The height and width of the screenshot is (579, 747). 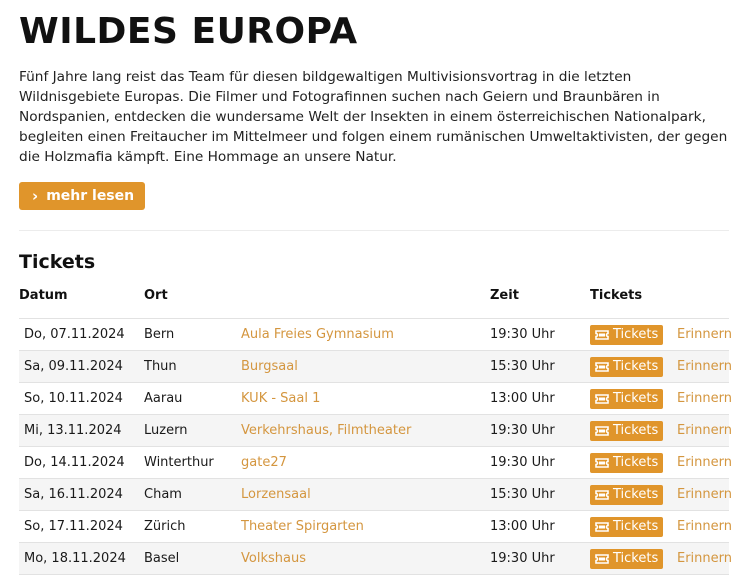 What do you see at coordinates (302, 526) in the screenshot?
I see `venue-link: Theater Spirgarten` at bounding box center [302, 526].